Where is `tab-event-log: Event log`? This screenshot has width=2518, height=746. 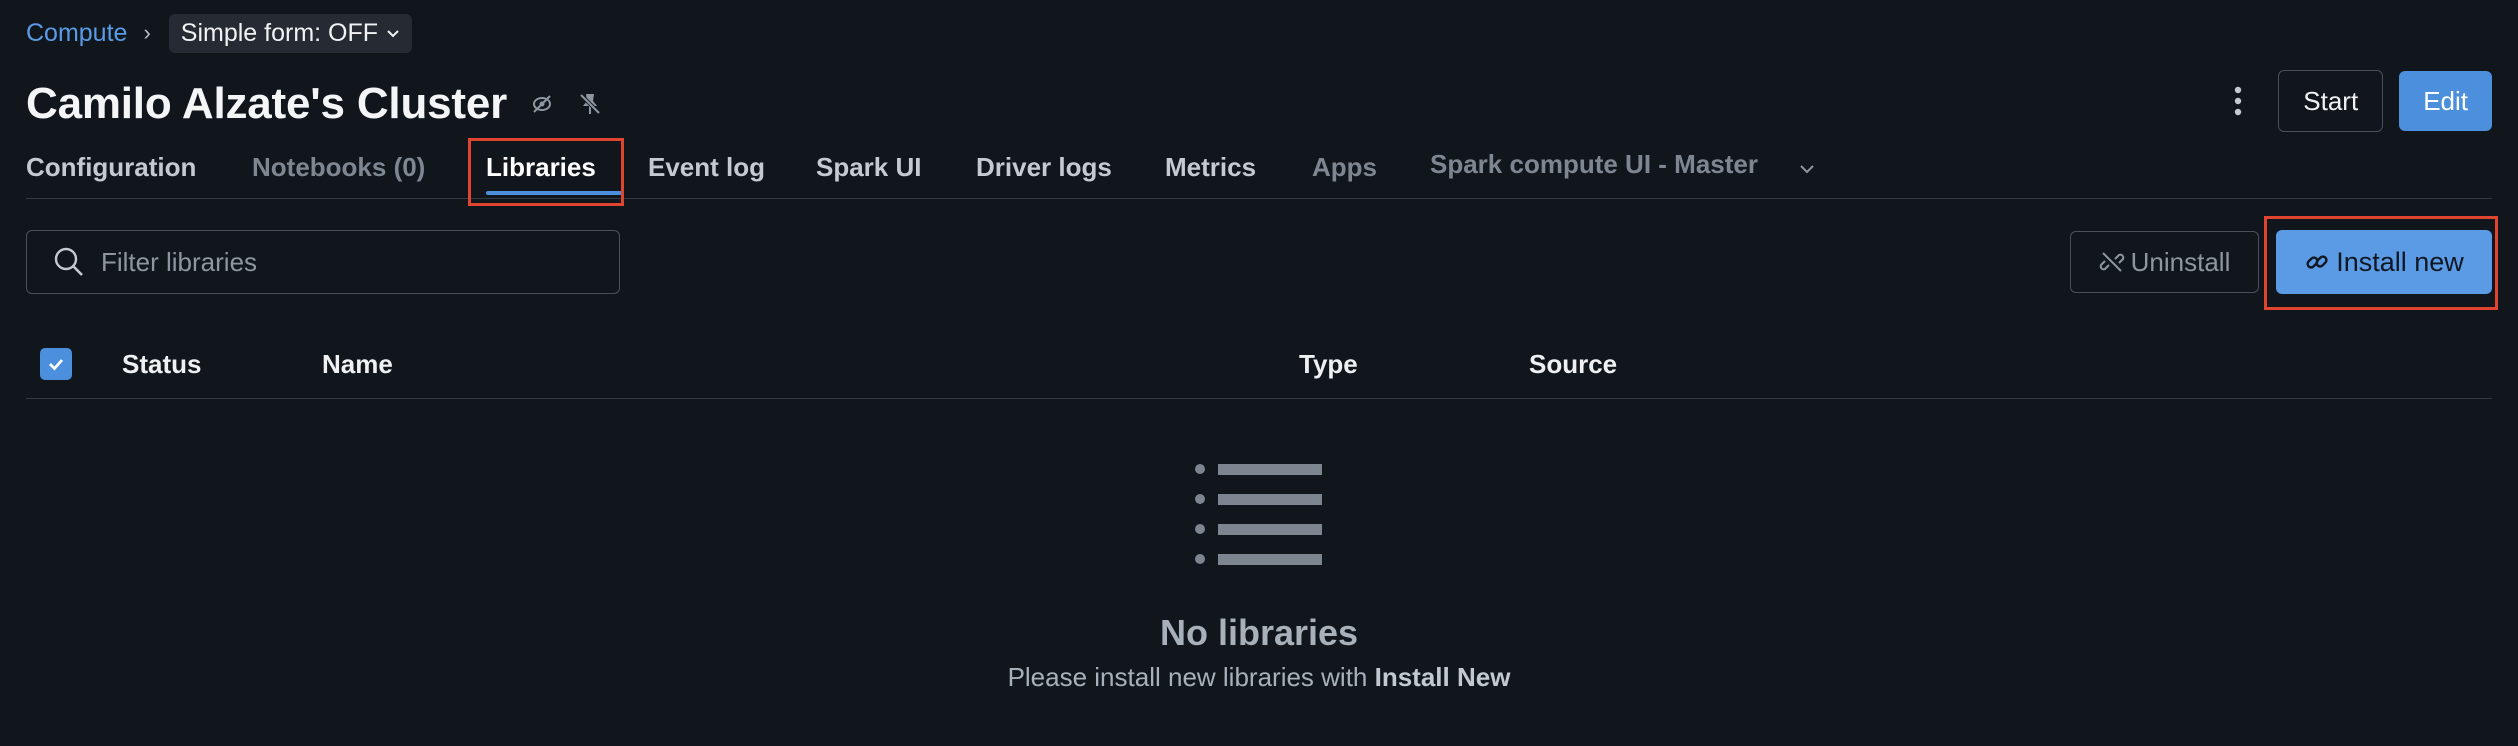
tab-event-log: Event log is located at coordinates (706, 167).